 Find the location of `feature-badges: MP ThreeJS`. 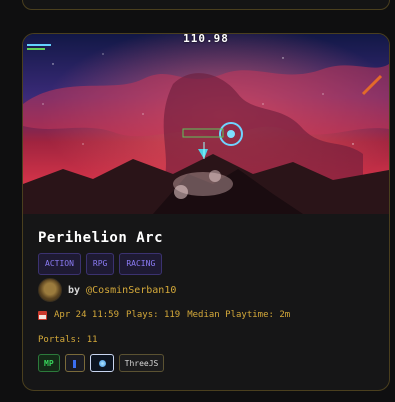

feature-badges: MP ThreeJS is located at coordinates (101, 363).